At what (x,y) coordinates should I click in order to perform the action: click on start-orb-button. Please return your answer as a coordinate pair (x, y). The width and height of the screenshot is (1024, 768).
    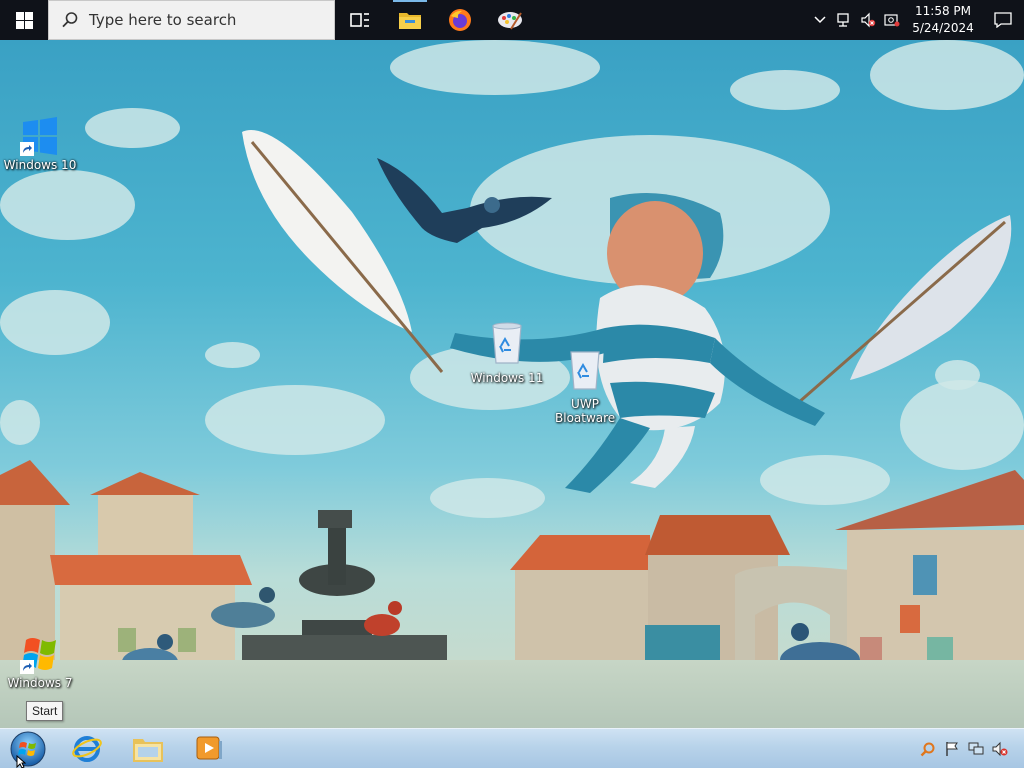
    Looking at the image, I should click on (28, 748).